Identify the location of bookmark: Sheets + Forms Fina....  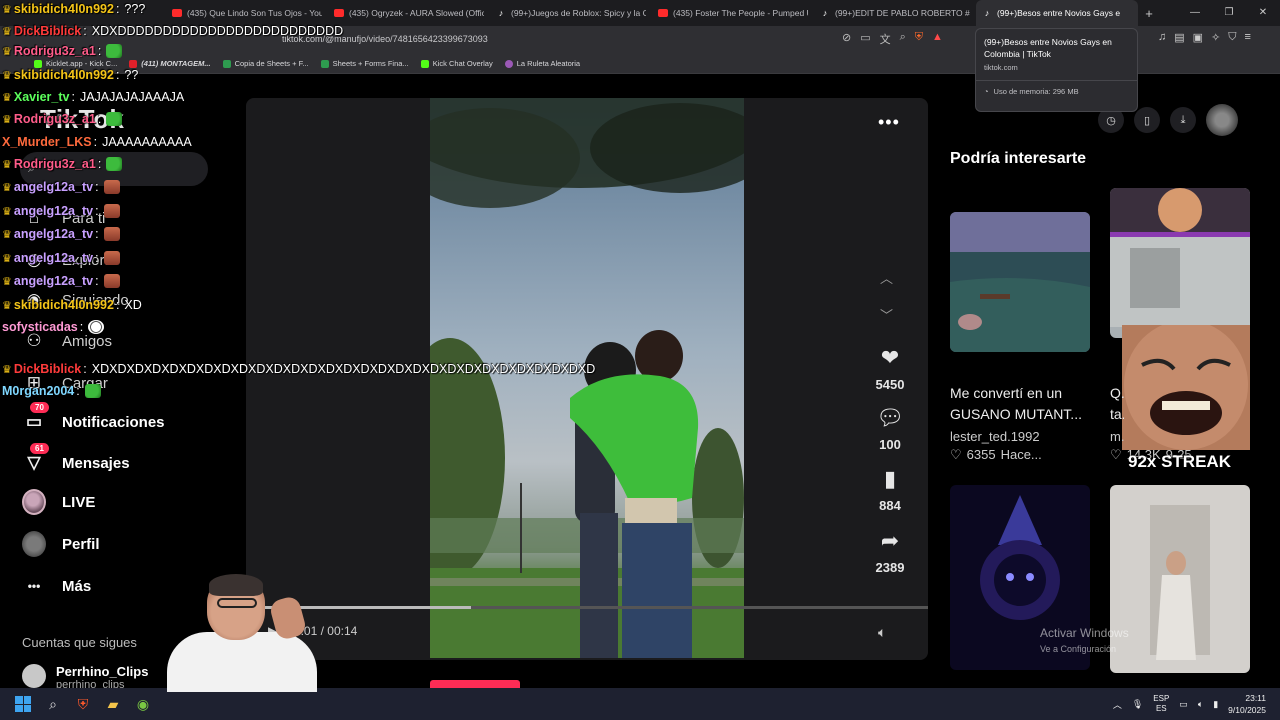
(364, 63).